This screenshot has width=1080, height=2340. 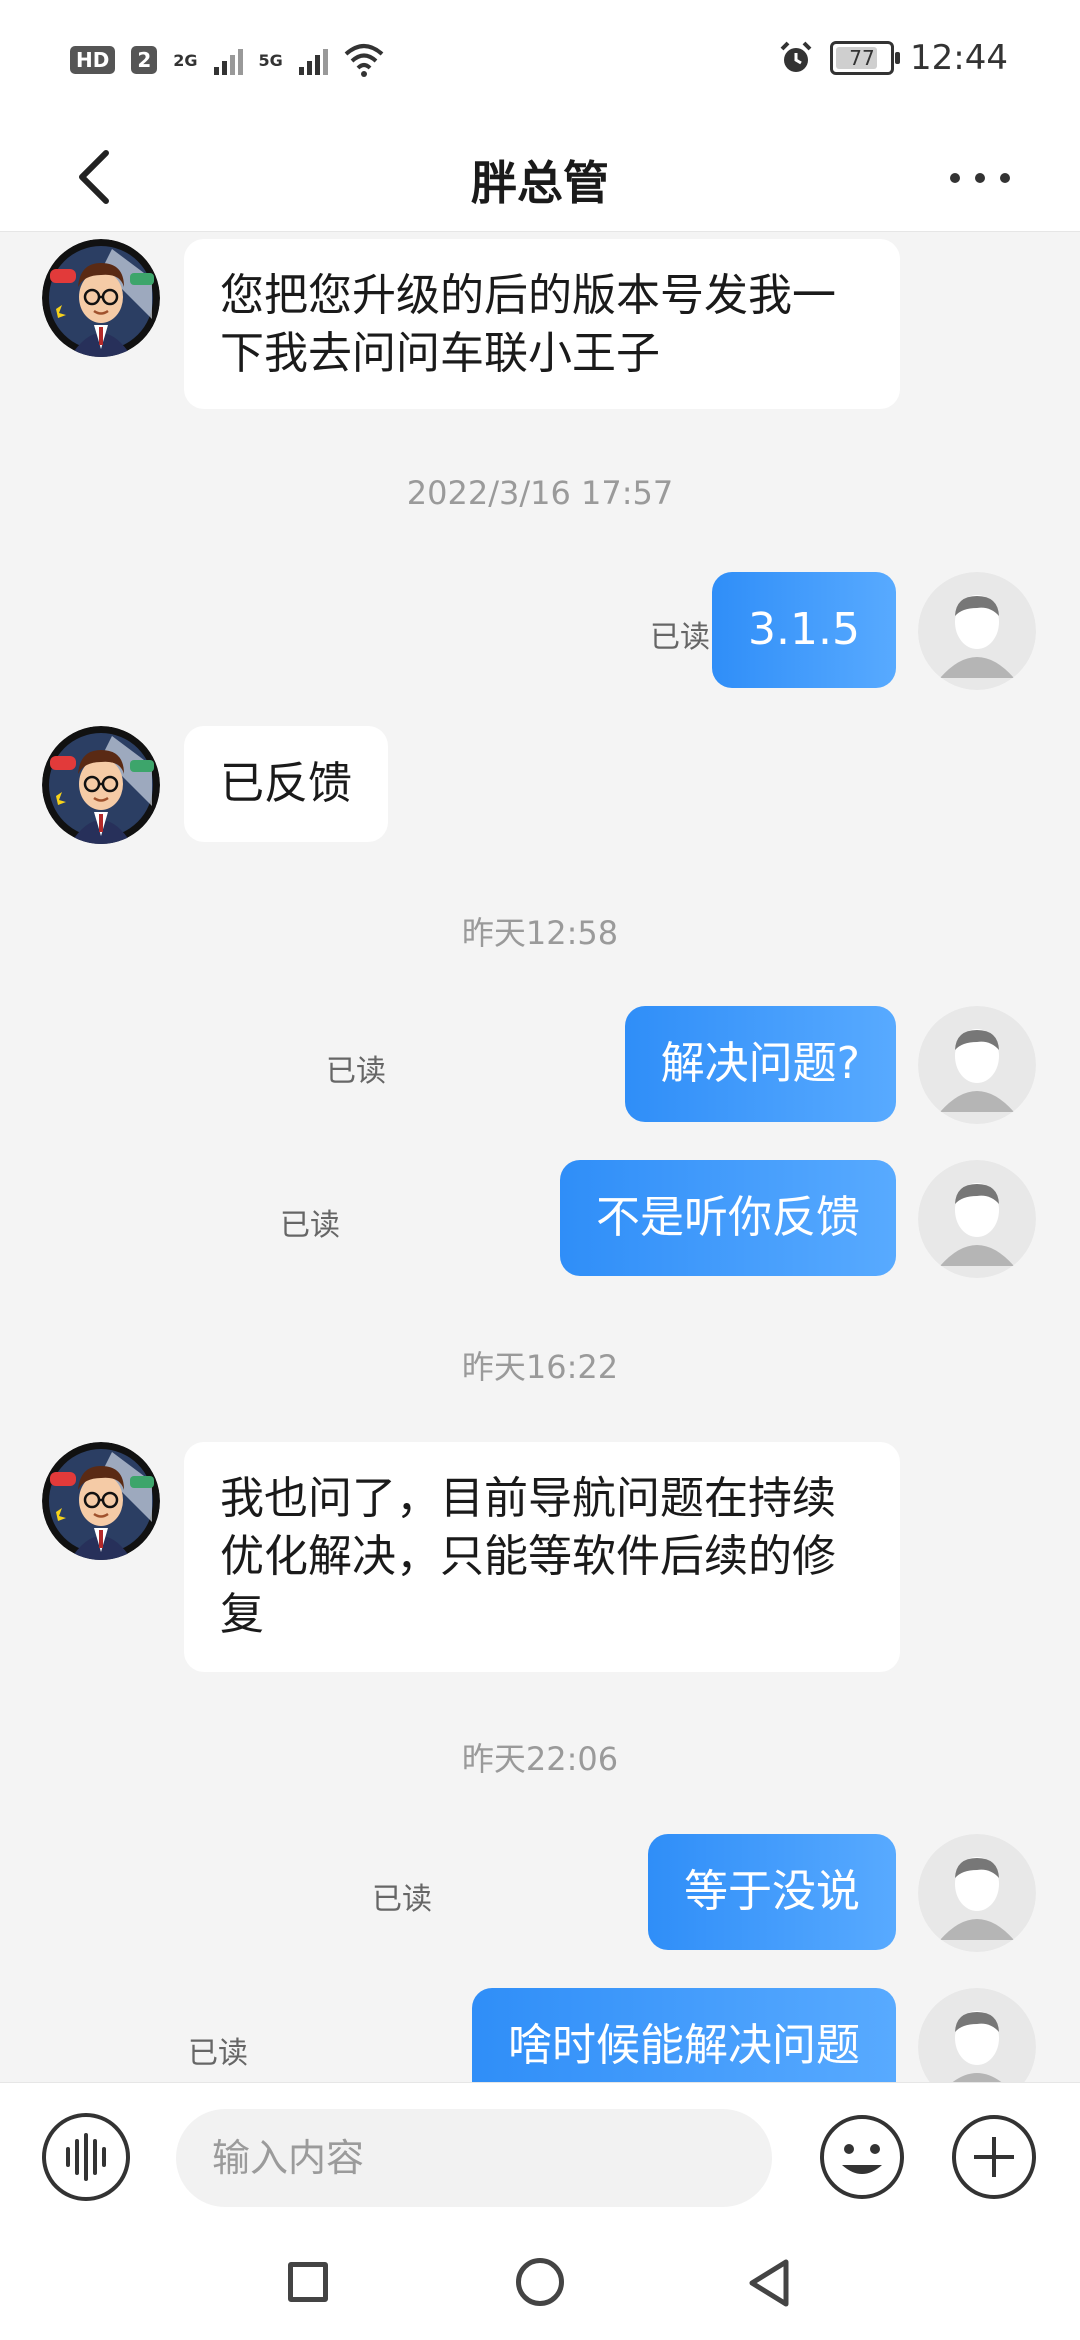 I want to click on network-2g-label: 2G, so click(x=185, y=60).